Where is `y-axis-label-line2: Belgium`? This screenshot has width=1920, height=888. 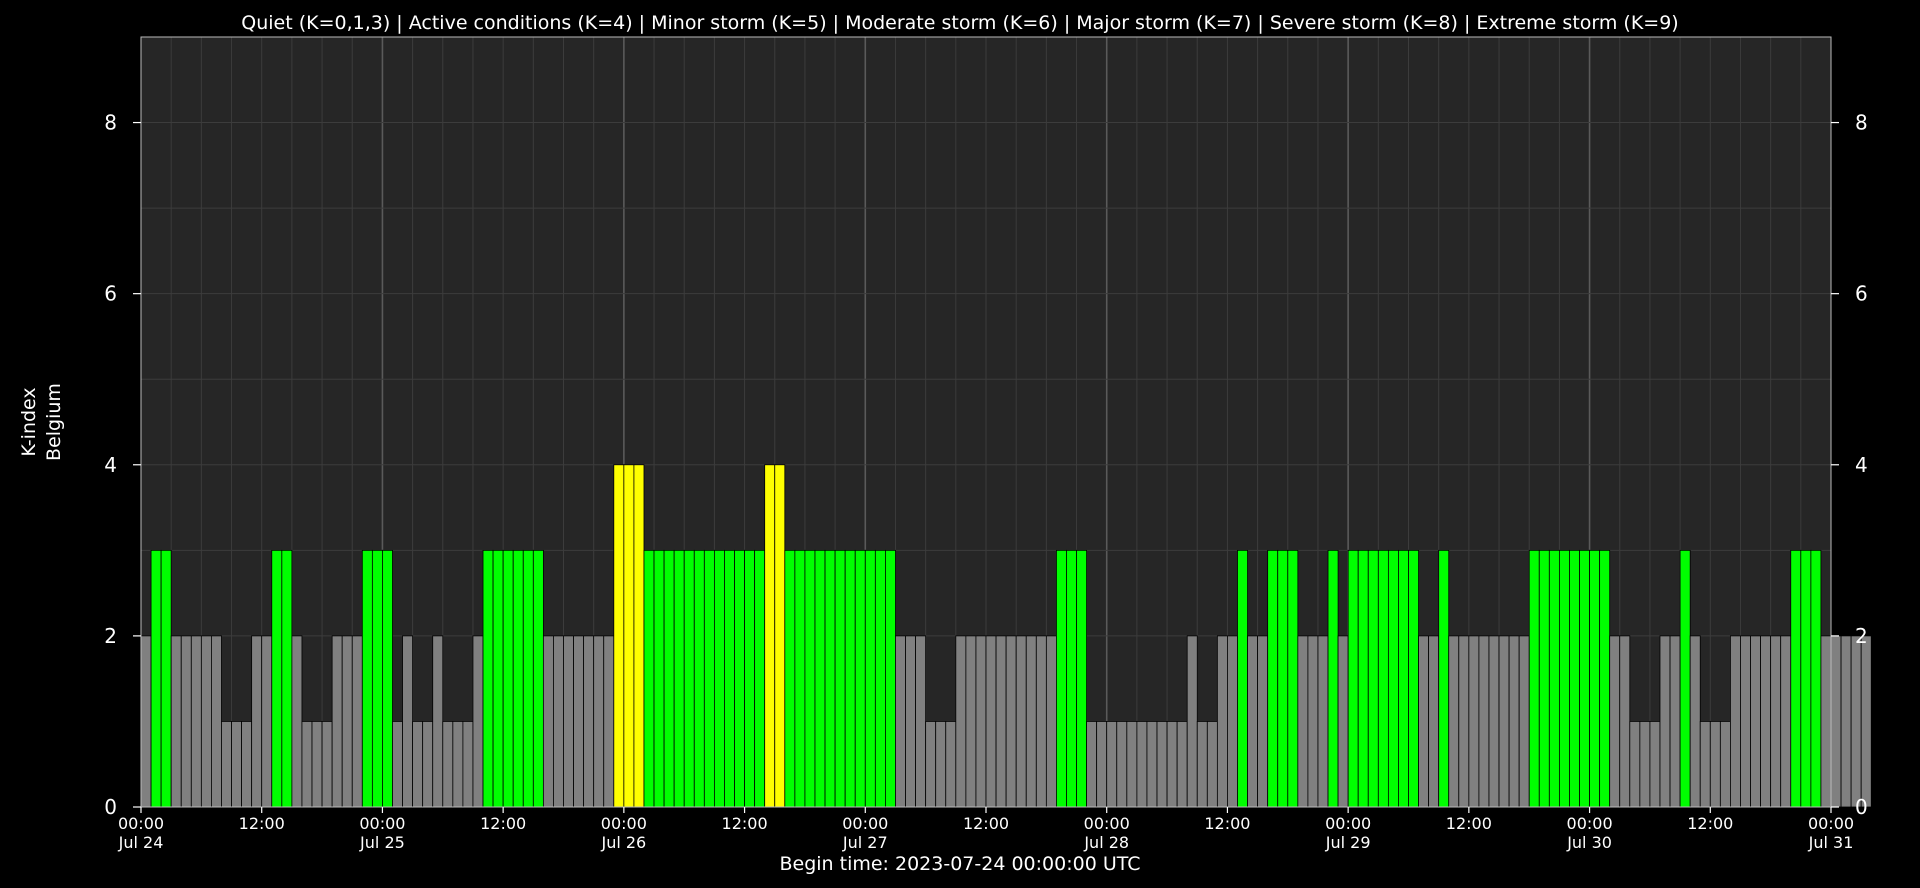
y-axis-label-line2: Belgium is located at coordinates (54, 422).